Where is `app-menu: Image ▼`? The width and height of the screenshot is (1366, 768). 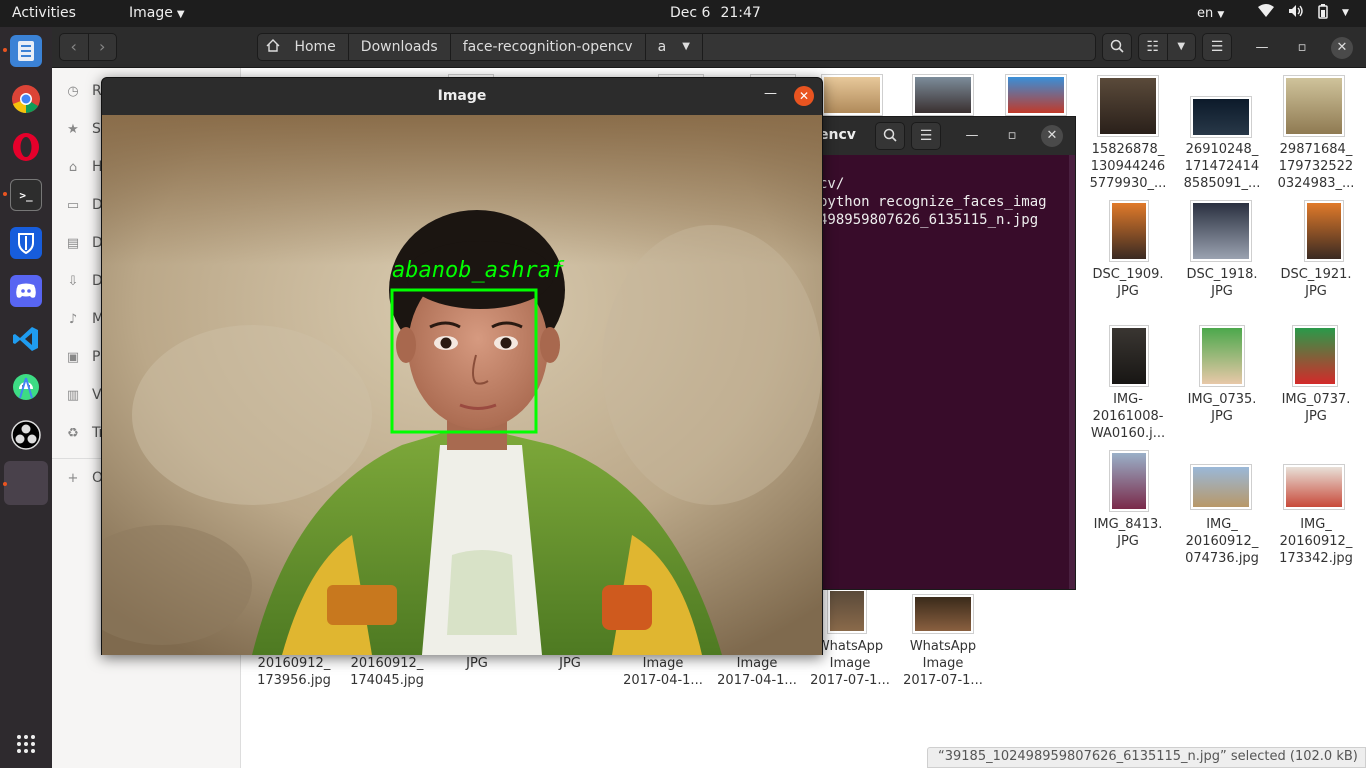 app-menu: Image ▼ is located at coordinates (157, 13).